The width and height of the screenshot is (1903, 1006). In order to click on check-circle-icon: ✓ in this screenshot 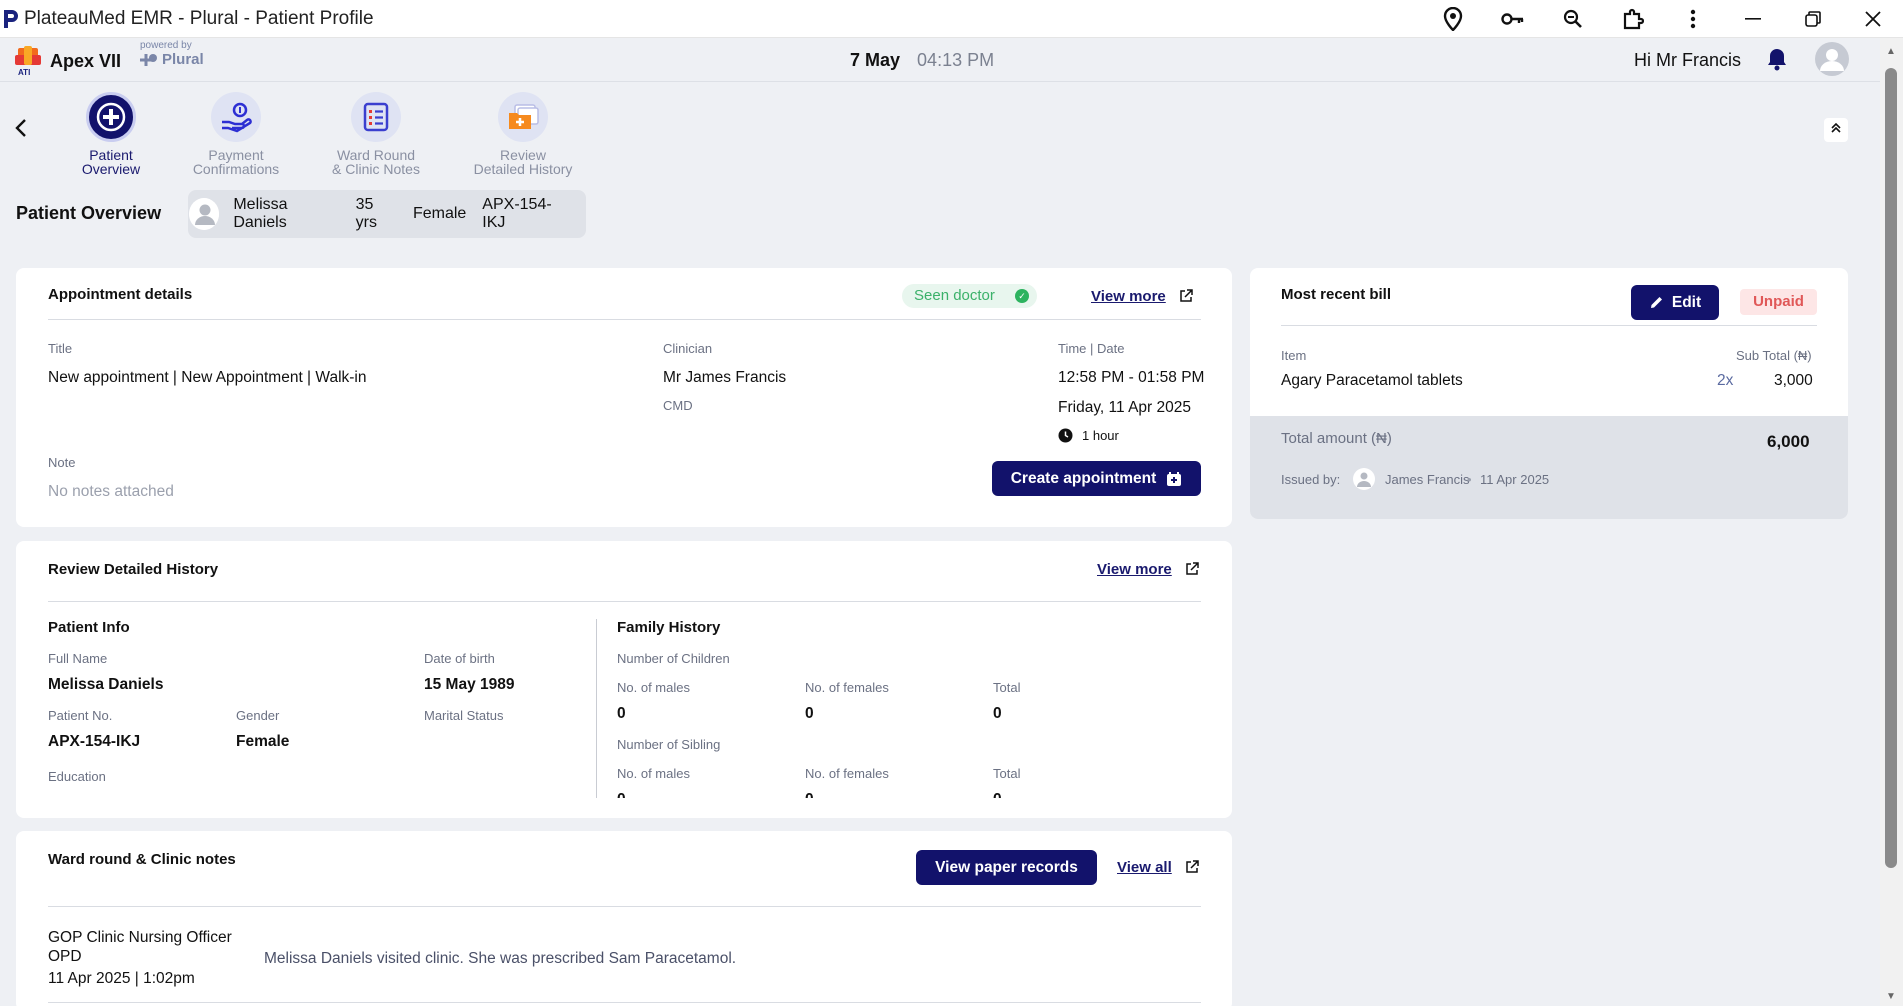, I will do `click(1022, 296)`.